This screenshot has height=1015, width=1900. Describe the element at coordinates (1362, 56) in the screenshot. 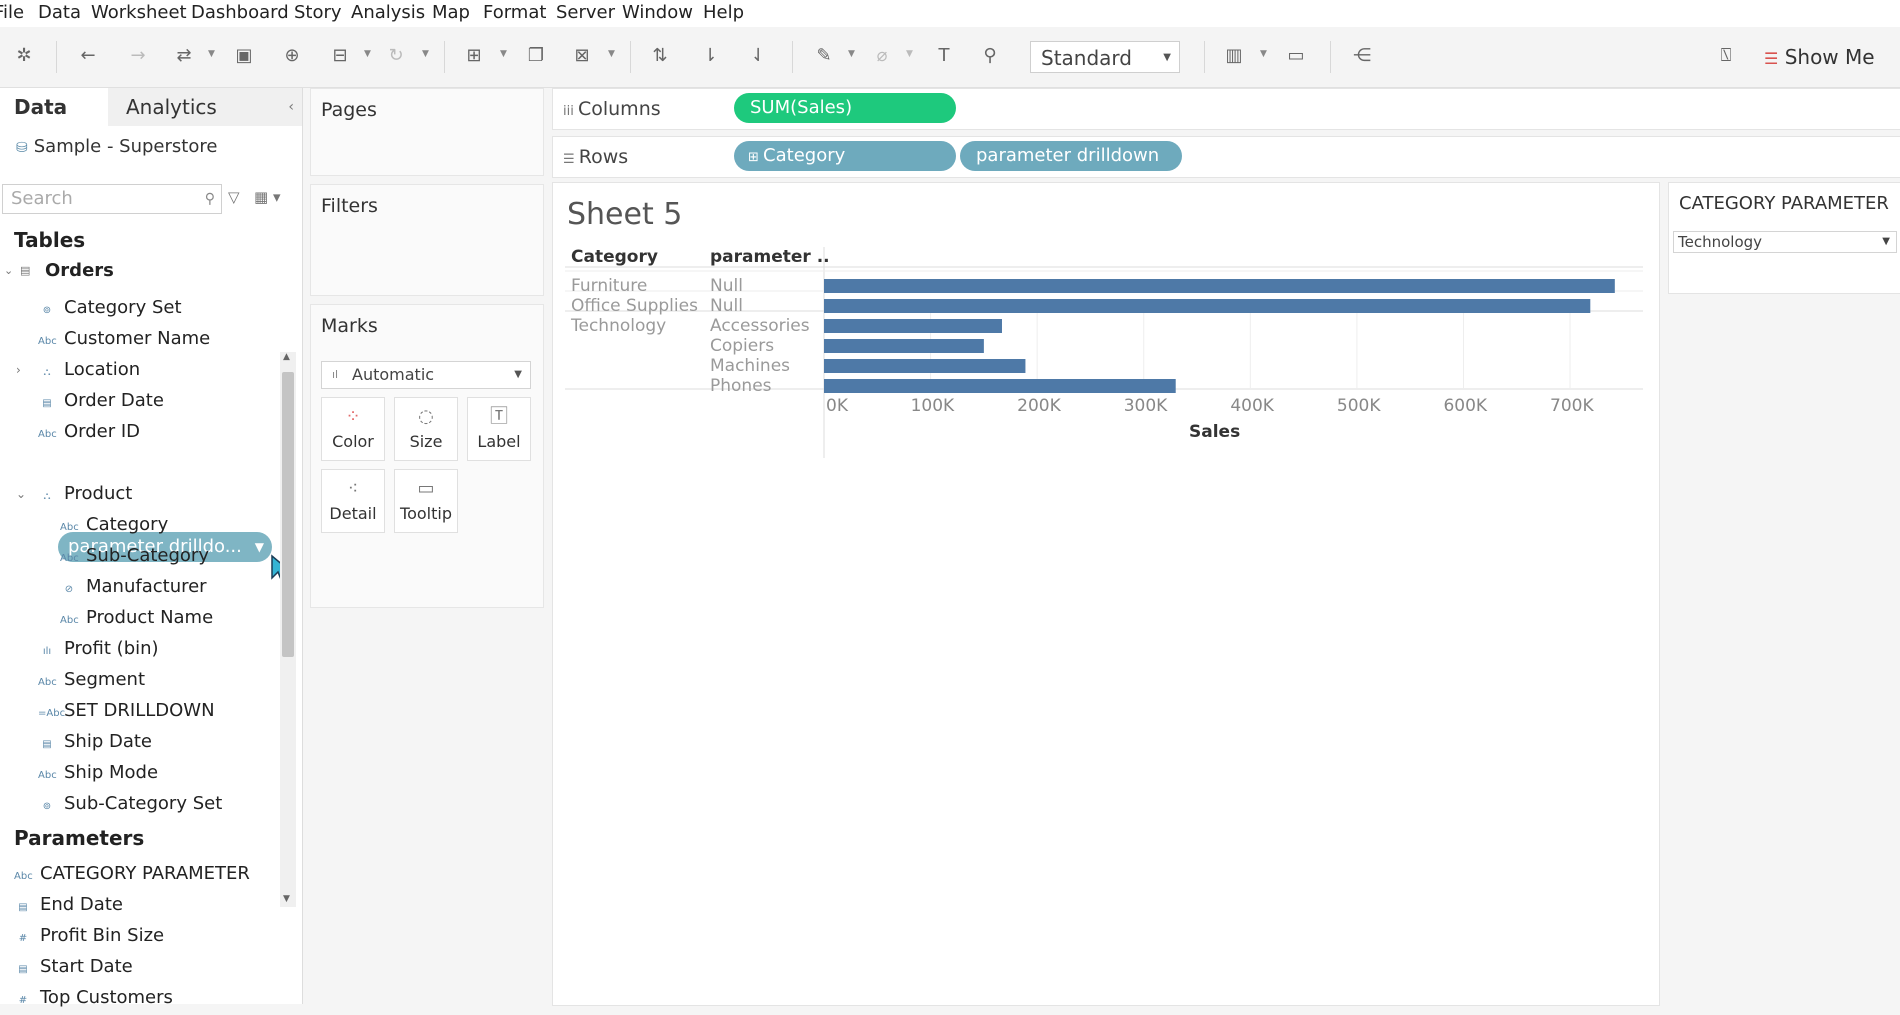

I see `share-icon: ⋲` at that location.